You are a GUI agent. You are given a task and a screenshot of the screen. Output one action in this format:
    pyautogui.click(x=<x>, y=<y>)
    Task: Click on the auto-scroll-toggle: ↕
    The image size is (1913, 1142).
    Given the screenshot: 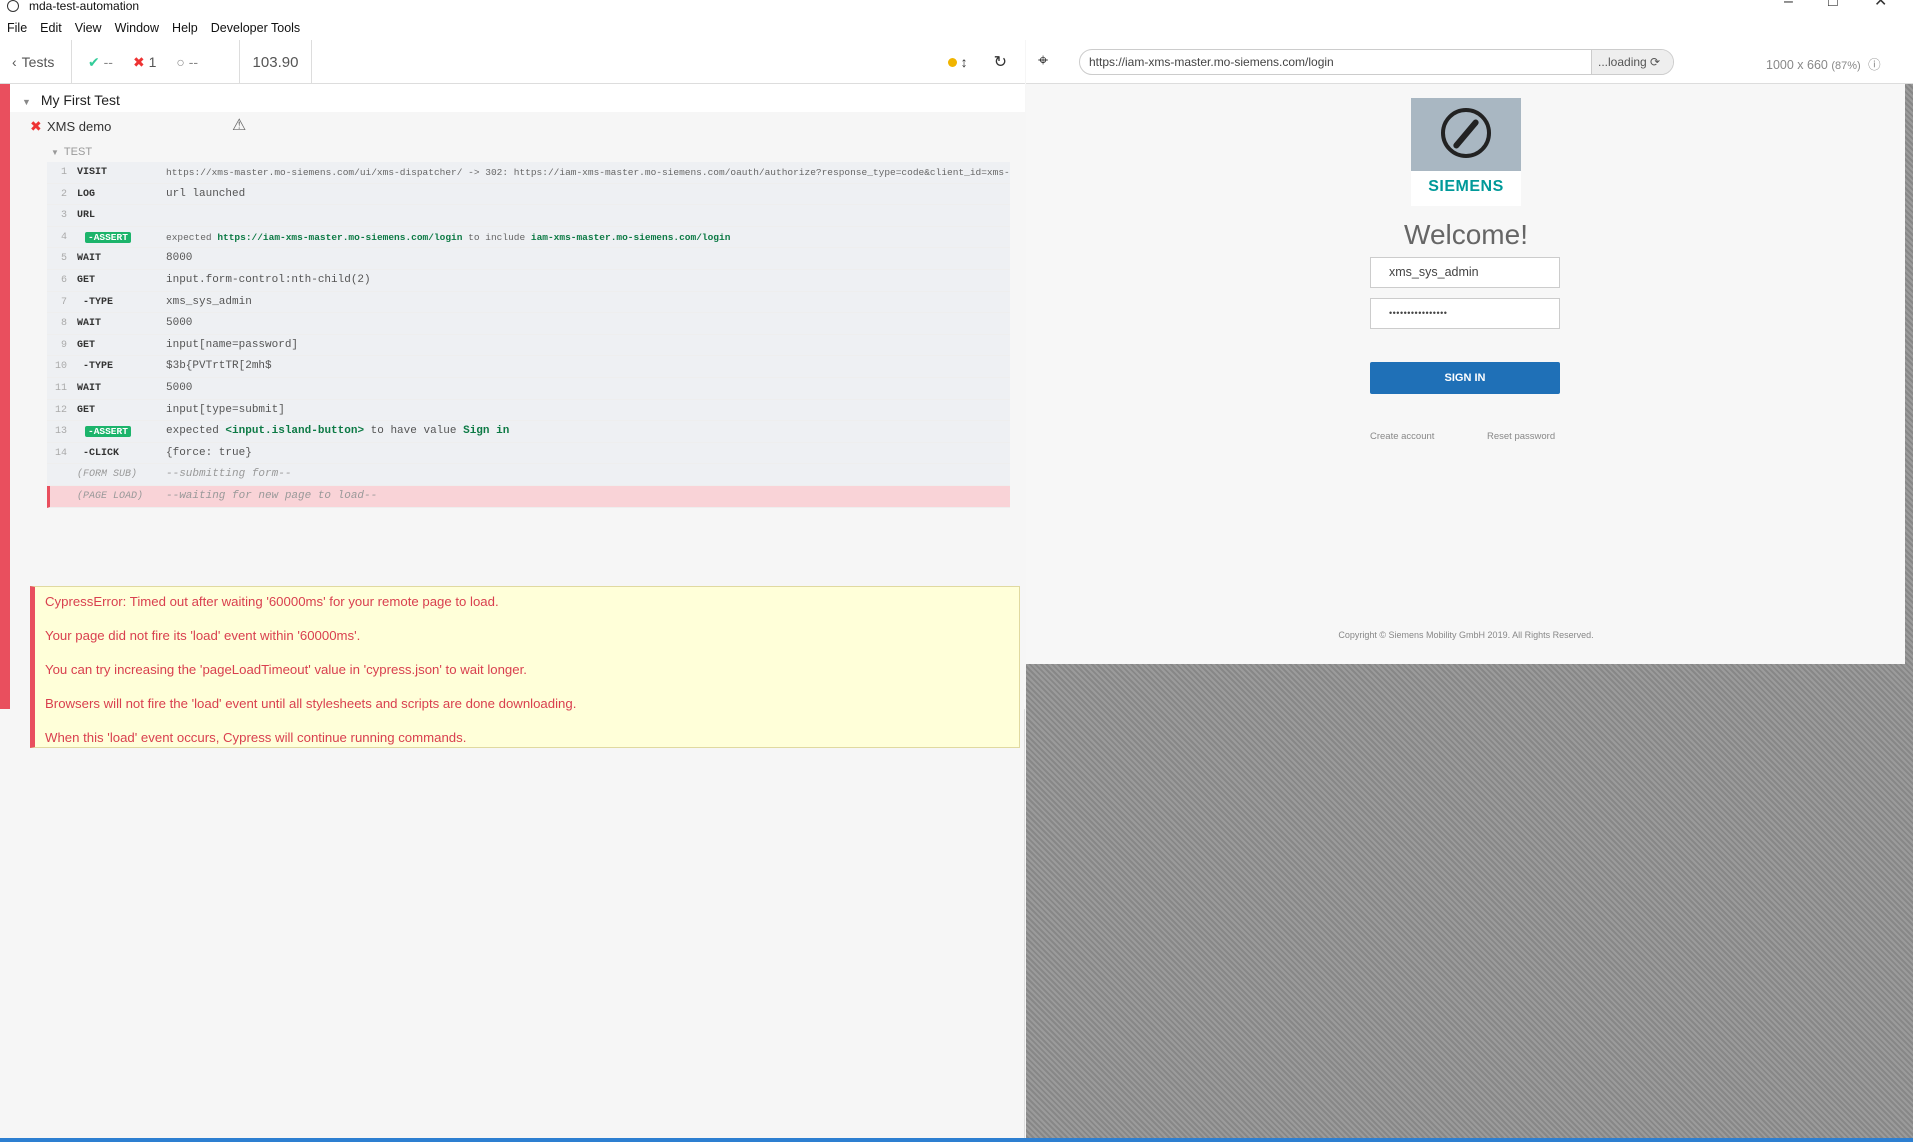 What is the action you would take?
    pyautogui.click(x=957, y=62)
    